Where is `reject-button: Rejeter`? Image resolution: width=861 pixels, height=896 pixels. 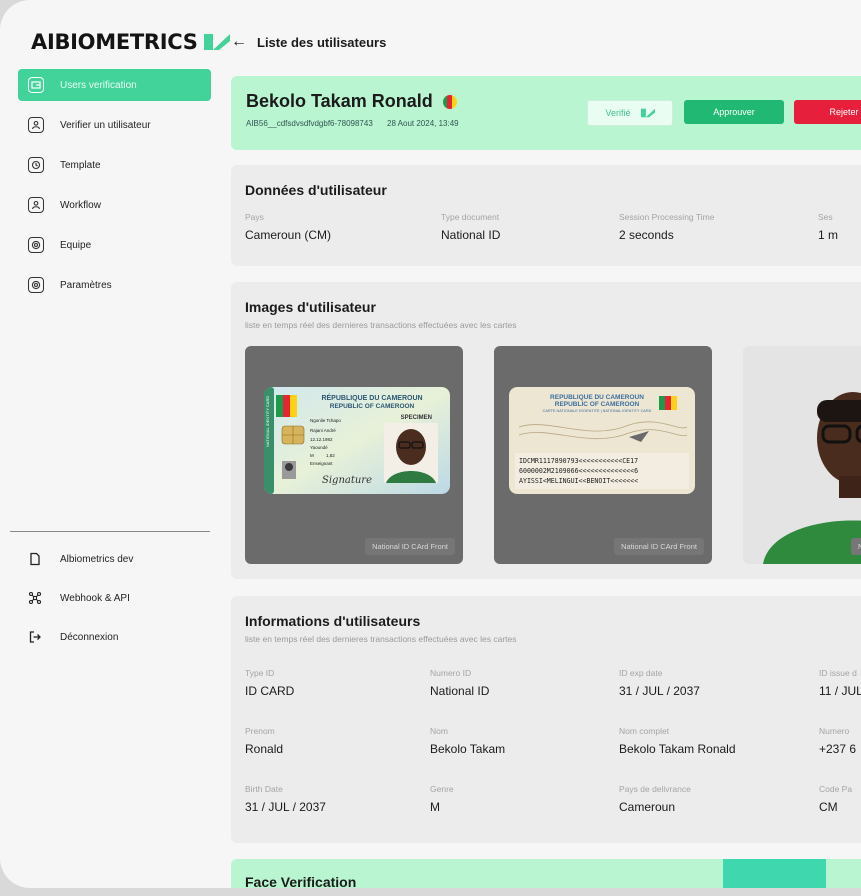
reject-button: Rejeter is located at coordinates (827, 112).